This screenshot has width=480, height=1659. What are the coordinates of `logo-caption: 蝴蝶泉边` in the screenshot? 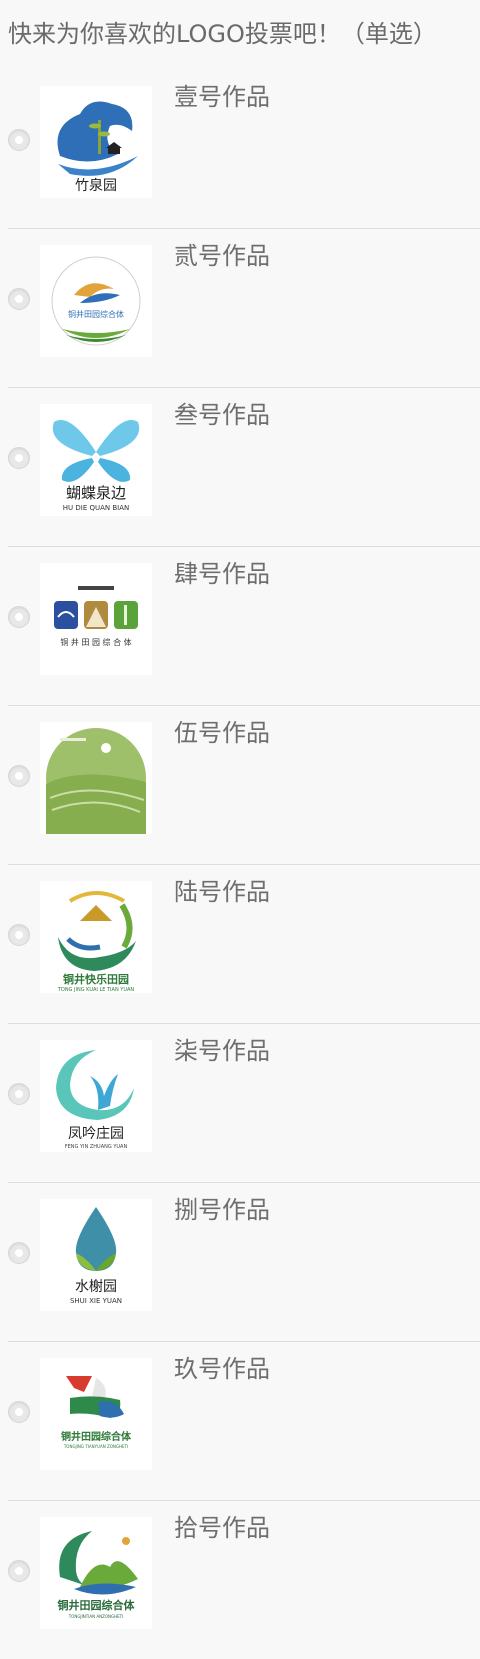 It's located at (96, 493).